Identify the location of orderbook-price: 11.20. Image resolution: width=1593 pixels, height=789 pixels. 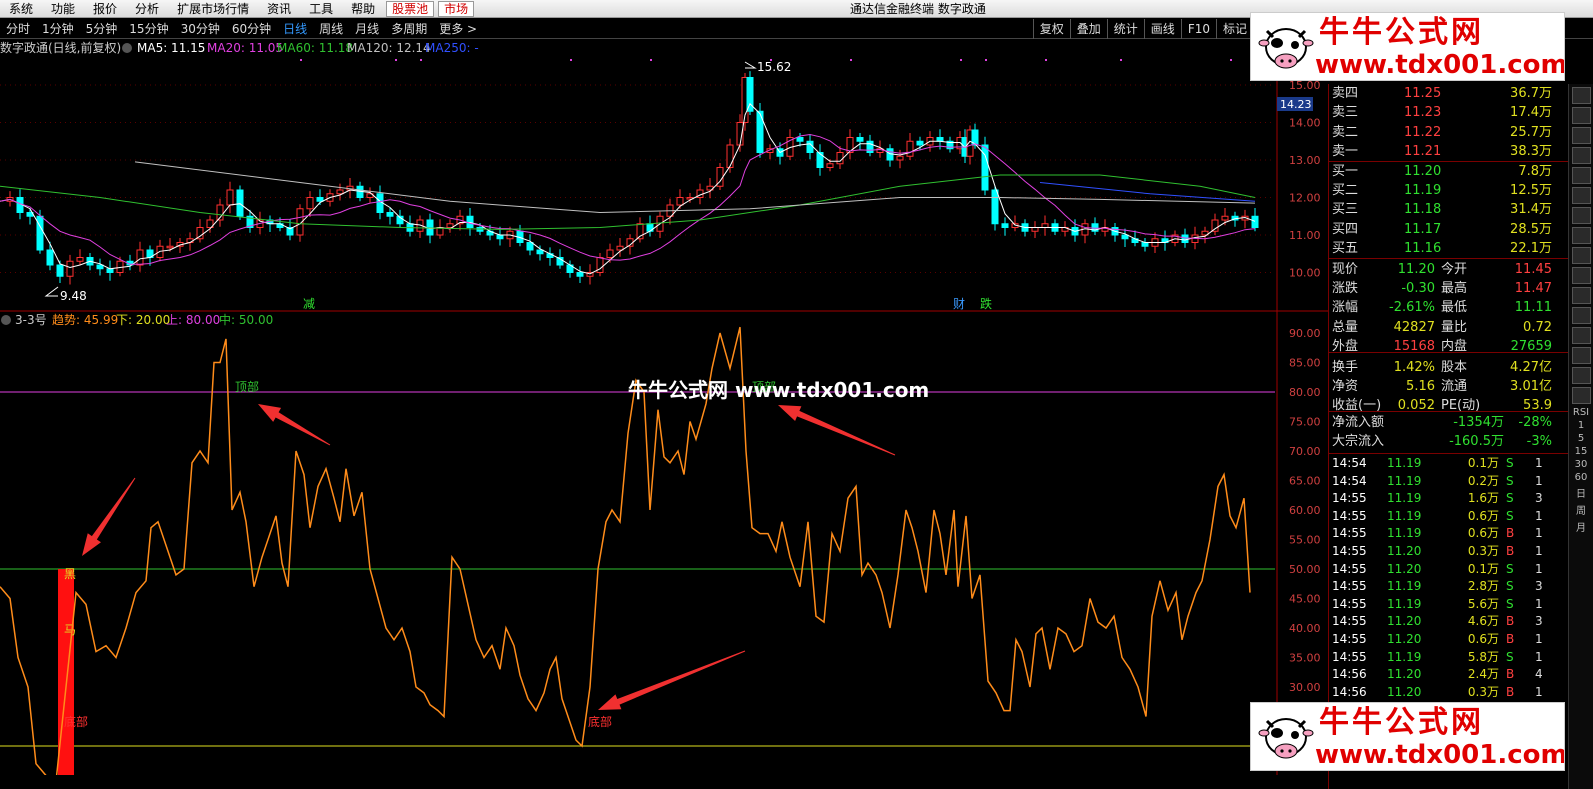
(1423, 171).